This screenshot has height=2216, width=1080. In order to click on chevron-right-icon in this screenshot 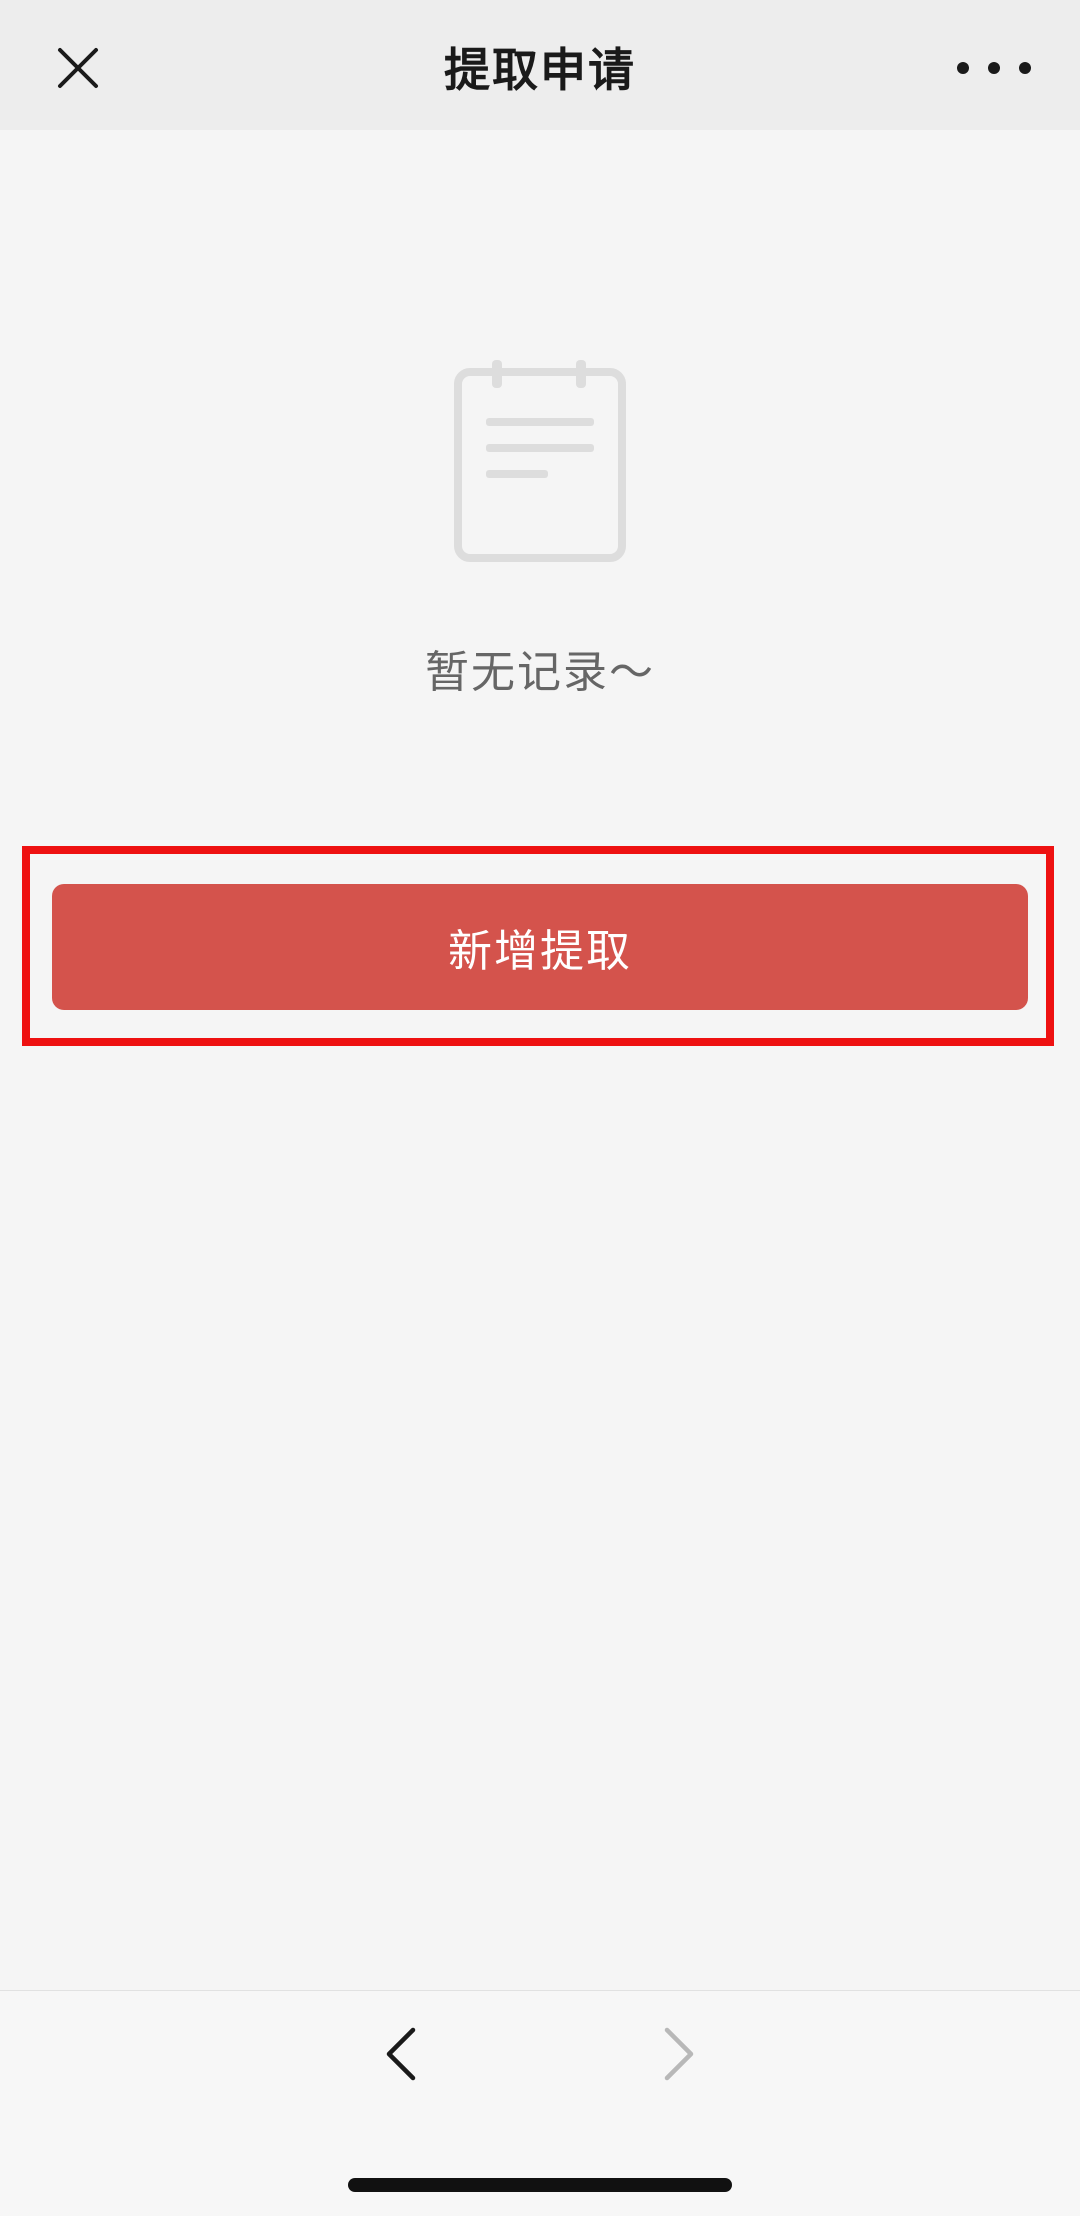, I will do `click(679, 2054)`.